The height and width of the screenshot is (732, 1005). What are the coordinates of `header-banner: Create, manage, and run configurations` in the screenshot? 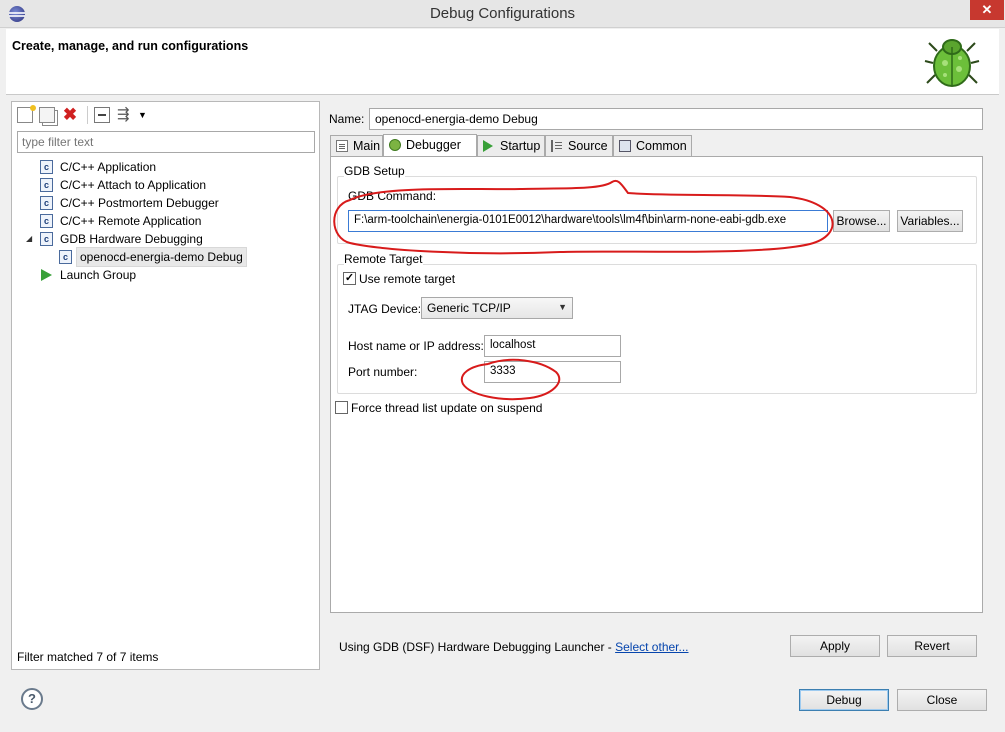 It's located at (502, 62).